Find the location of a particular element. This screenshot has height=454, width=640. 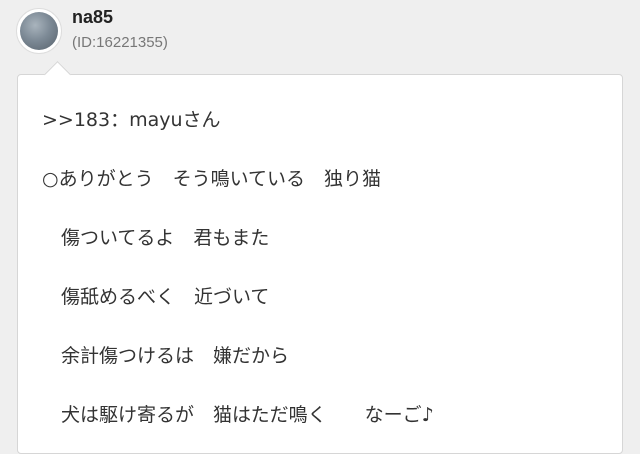

user-avatar-icon is located at coordinates (39, 31).